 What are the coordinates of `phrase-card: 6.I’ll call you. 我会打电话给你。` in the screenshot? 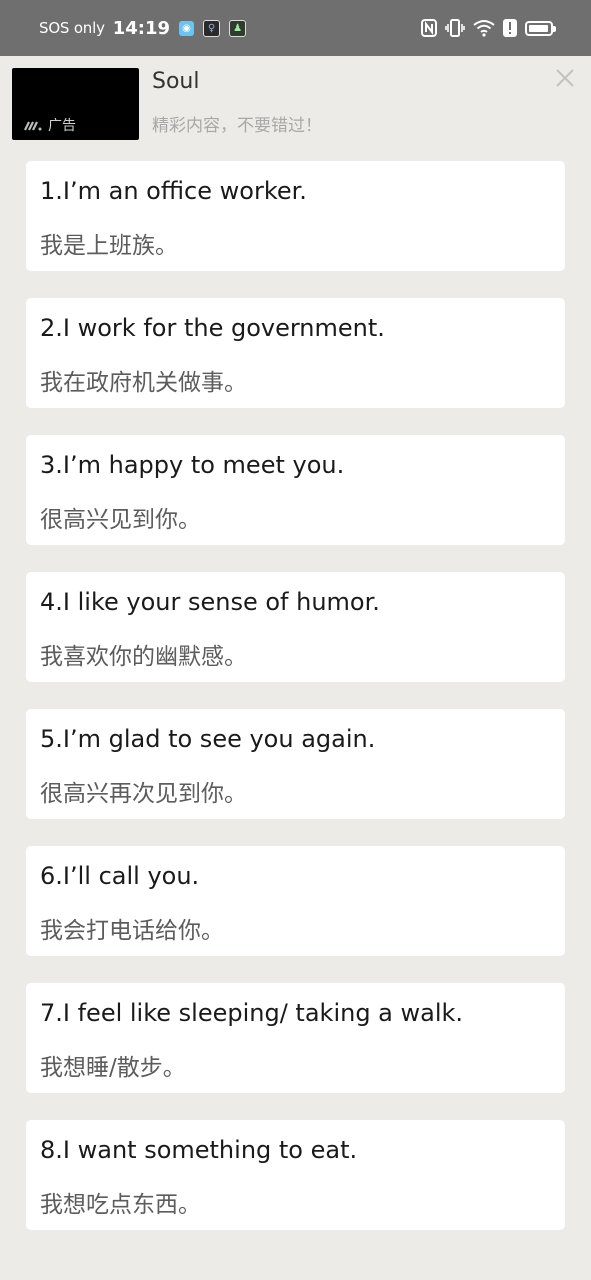 It's located at (295, 901).